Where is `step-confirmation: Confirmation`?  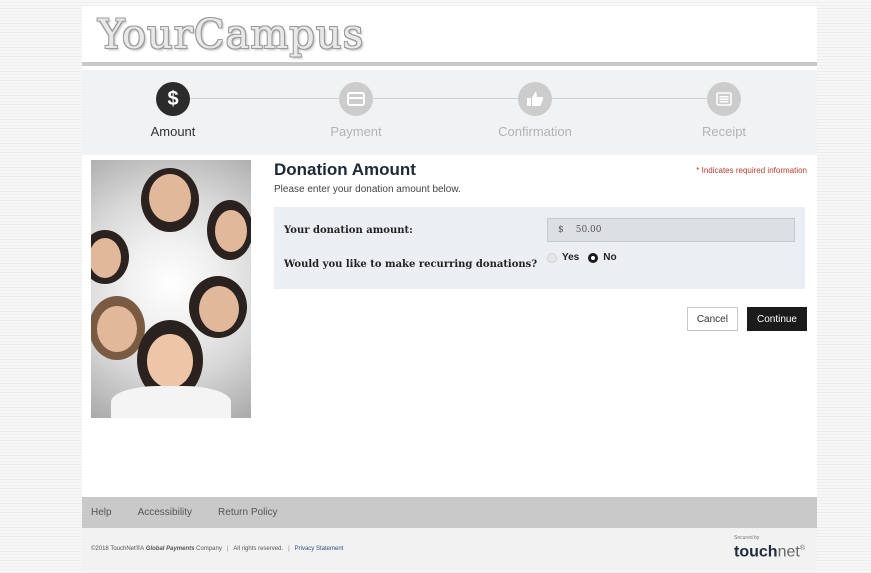 step-confirmation: Confirmation is located at coordinates (535, 110).